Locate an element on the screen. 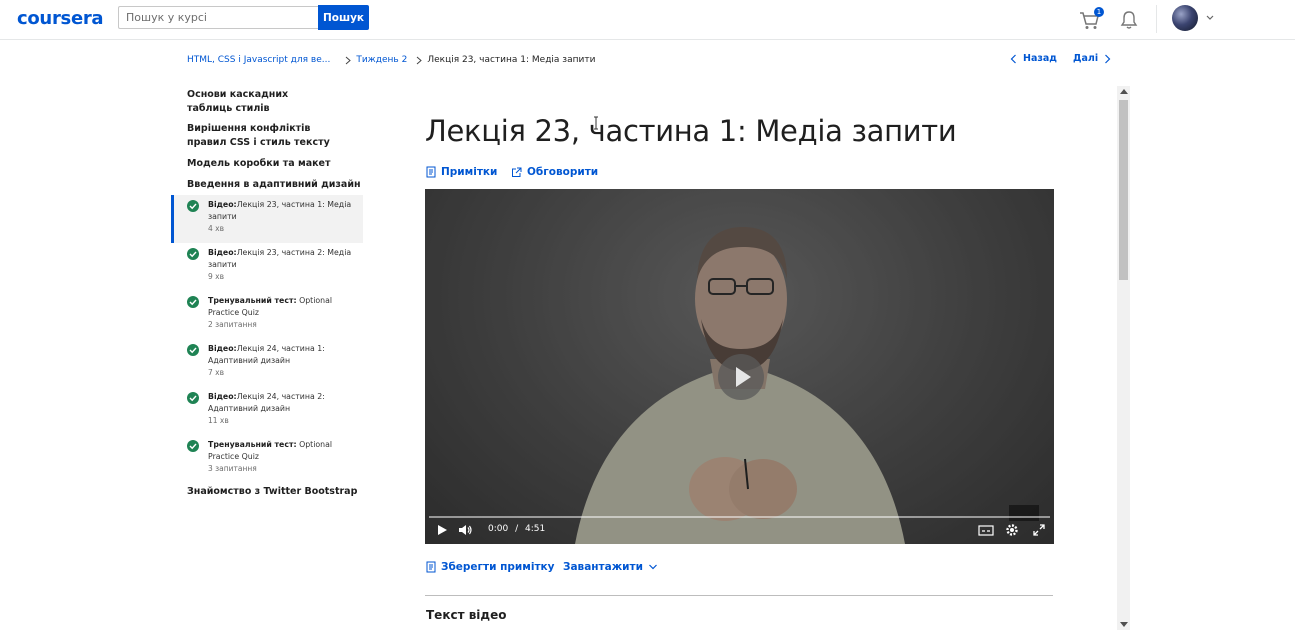 This screenshot has height=630, width=1295. lesson-meta: 7 хв is located at coordinates (216, 372).